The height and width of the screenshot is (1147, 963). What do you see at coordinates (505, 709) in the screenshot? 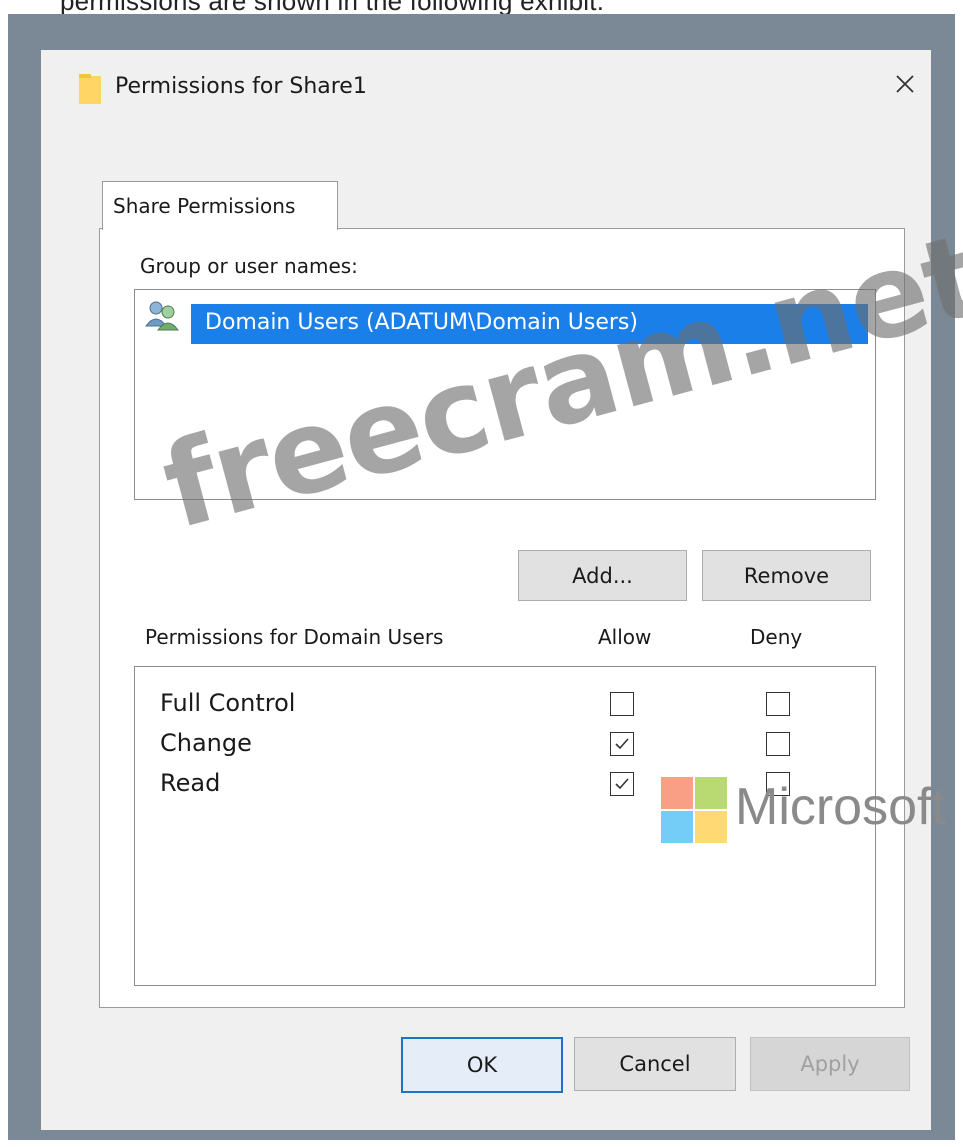
I see `permission-row-full-control: Full Control` at bounding box center [505, 709].